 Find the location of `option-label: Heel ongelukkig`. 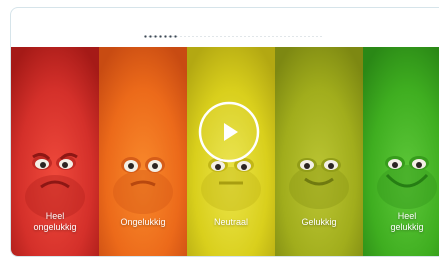

option-label: Heel ongelukkig is located at coordinates (55, 221).